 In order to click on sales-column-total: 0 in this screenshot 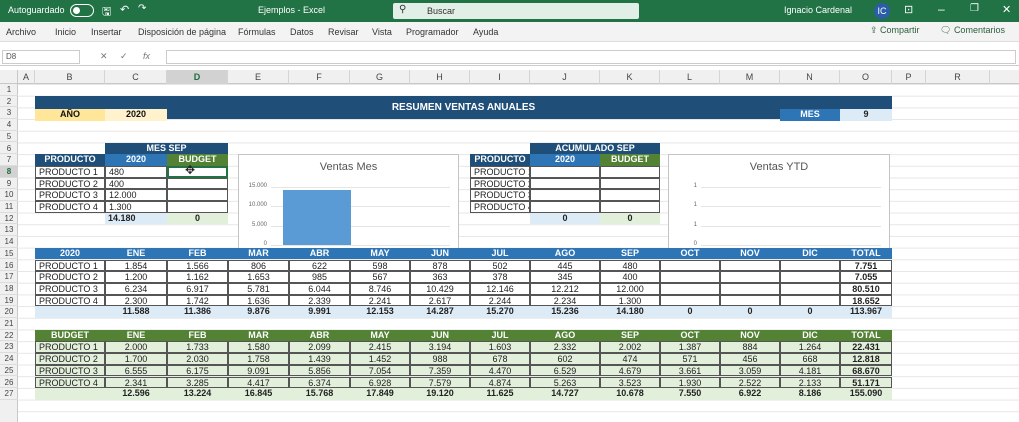, I will do `click(750, 312)`.